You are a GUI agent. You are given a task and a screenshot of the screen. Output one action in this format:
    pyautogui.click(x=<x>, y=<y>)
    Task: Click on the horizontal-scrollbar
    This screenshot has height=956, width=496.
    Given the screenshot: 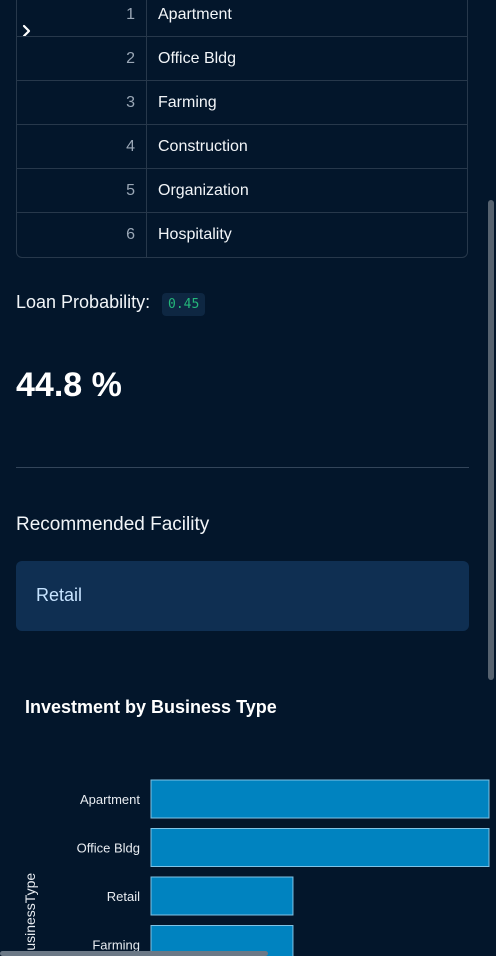 What is the action you would take?
    pyautogui.click(x=134, y=953)
    